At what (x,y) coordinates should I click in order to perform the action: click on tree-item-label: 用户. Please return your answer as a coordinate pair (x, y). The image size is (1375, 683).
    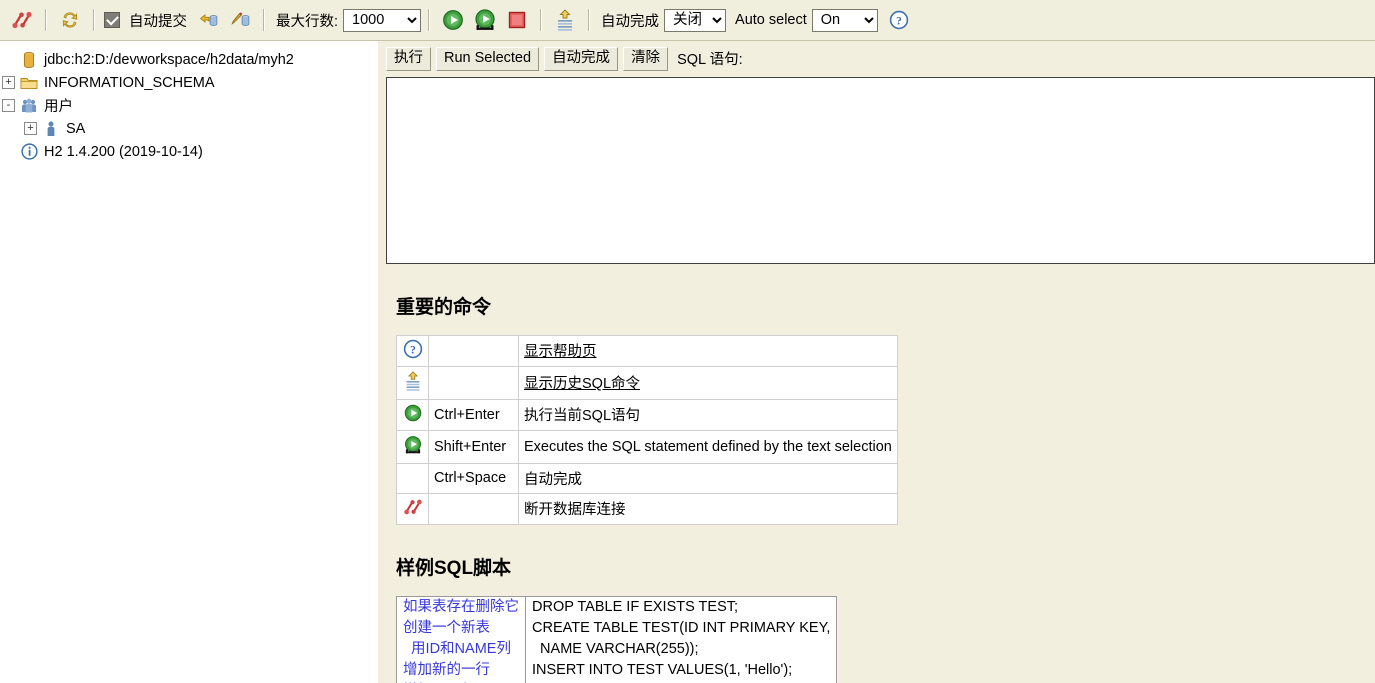
    Looking at the image, I should click on (58, 105).